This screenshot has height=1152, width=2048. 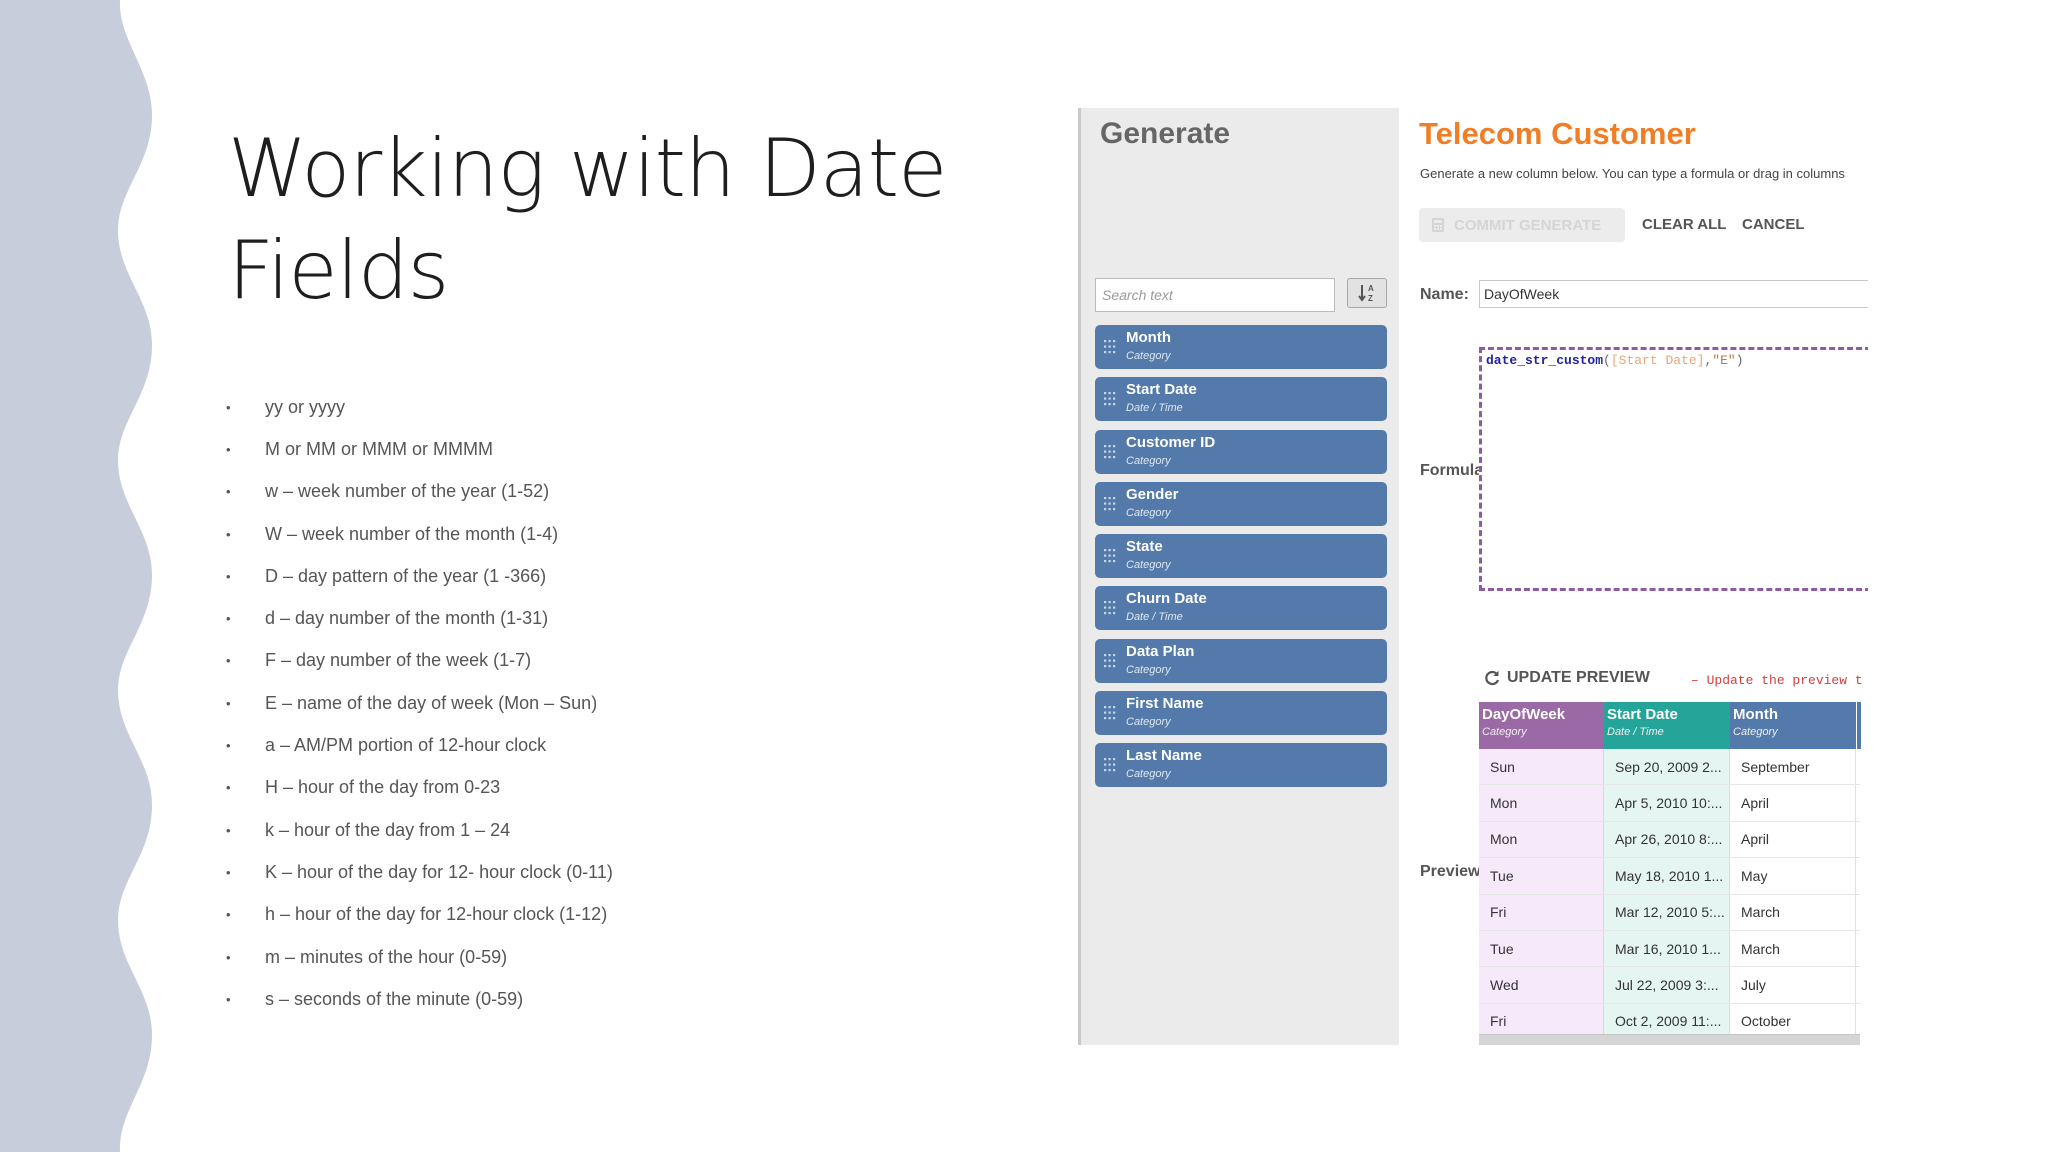 What do you see at coordinates (386, 956) in the screenshot?
I see `list-item-text: m – minutes of the hour (0-59)` at bounding box center [386, 956].